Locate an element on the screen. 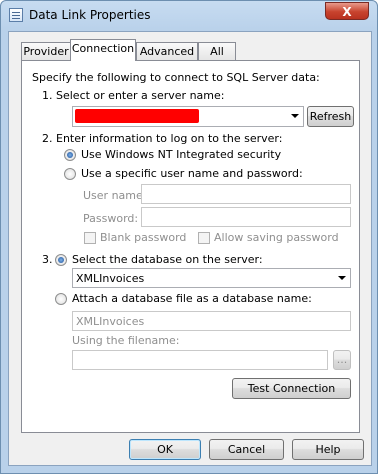 This screenshot has width=378, height=474. username-field is located at coordinates (246, 194).